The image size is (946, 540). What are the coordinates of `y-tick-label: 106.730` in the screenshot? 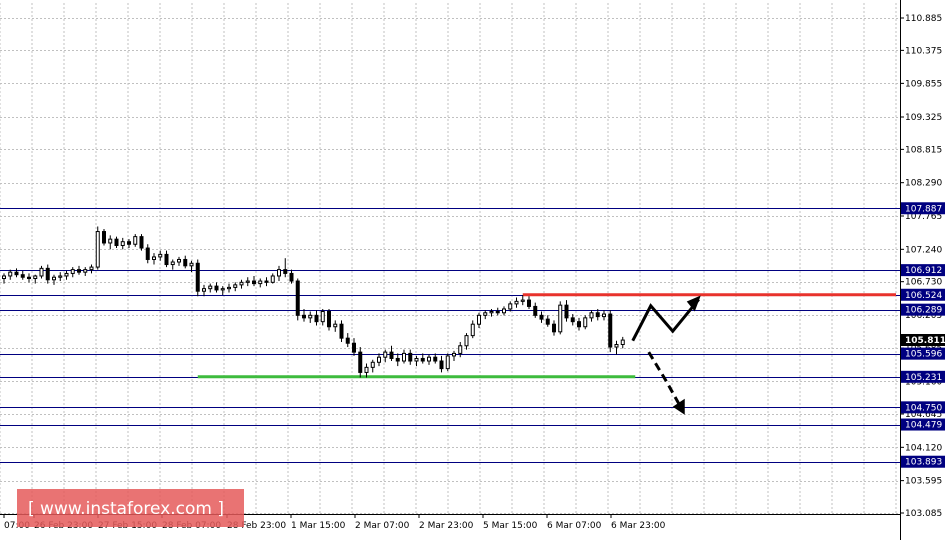 It's located at (923, 283).